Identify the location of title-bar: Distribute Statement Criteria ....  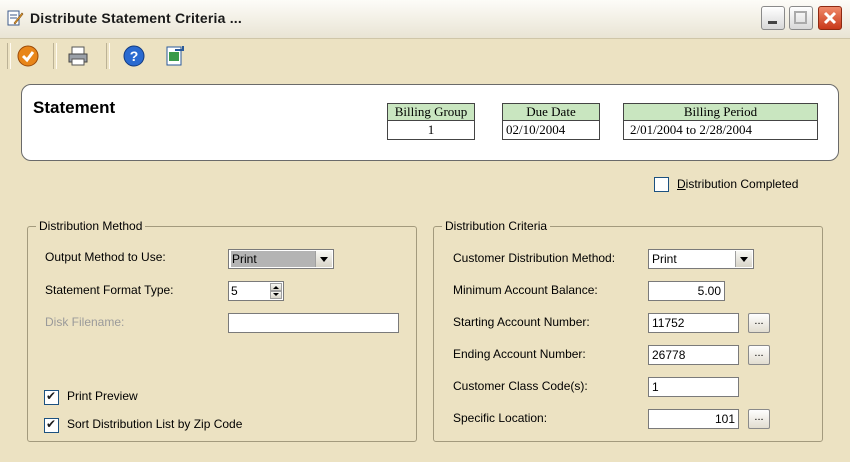
(425, 19).